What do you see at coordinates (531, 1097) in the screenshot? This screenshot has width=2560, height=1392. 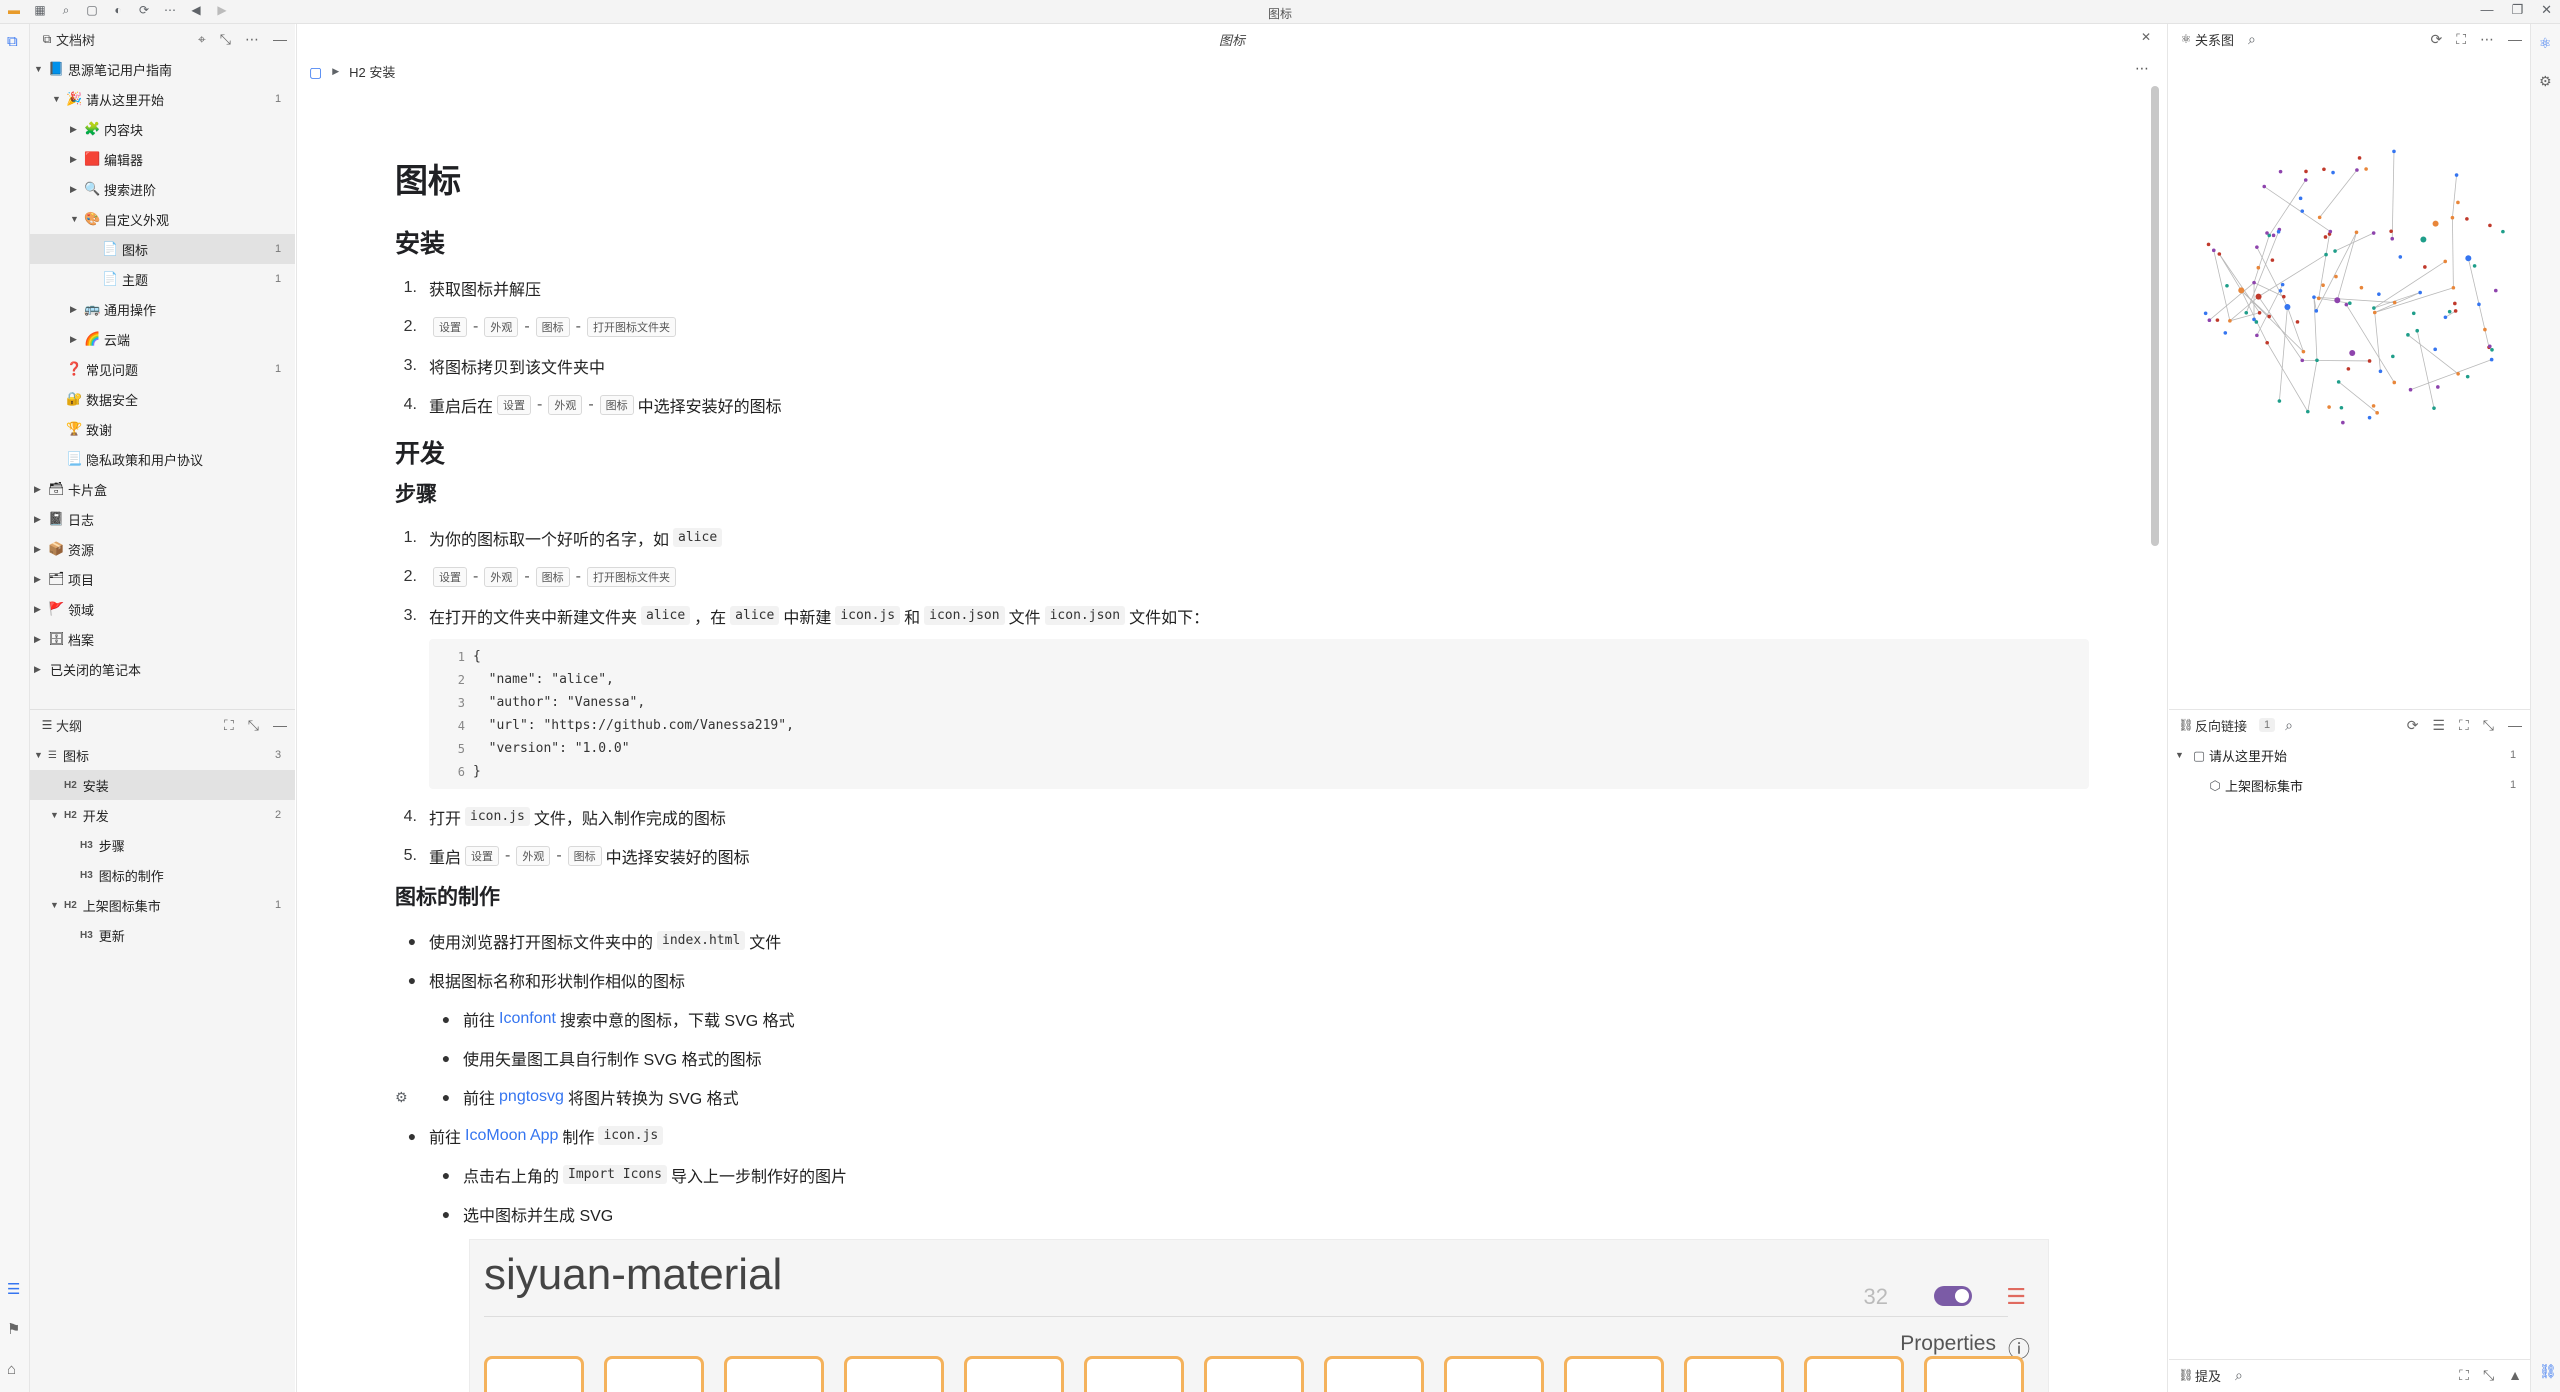 I see `link-pngtosvg: pngtosvg` at bounding box center [531, 1097].